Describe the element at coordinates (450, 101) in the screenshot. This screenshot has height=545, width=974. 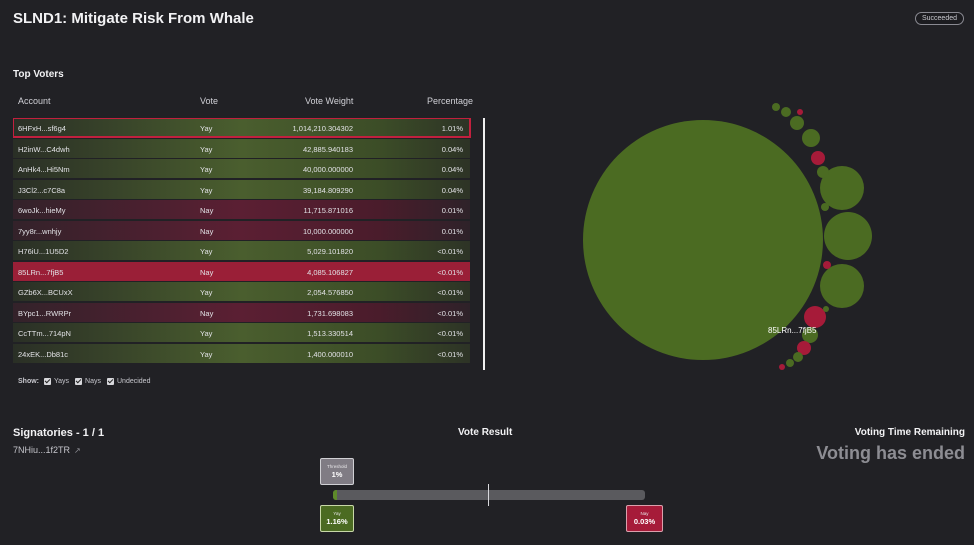
I see `column-header-percentage: Percentage` at that location.